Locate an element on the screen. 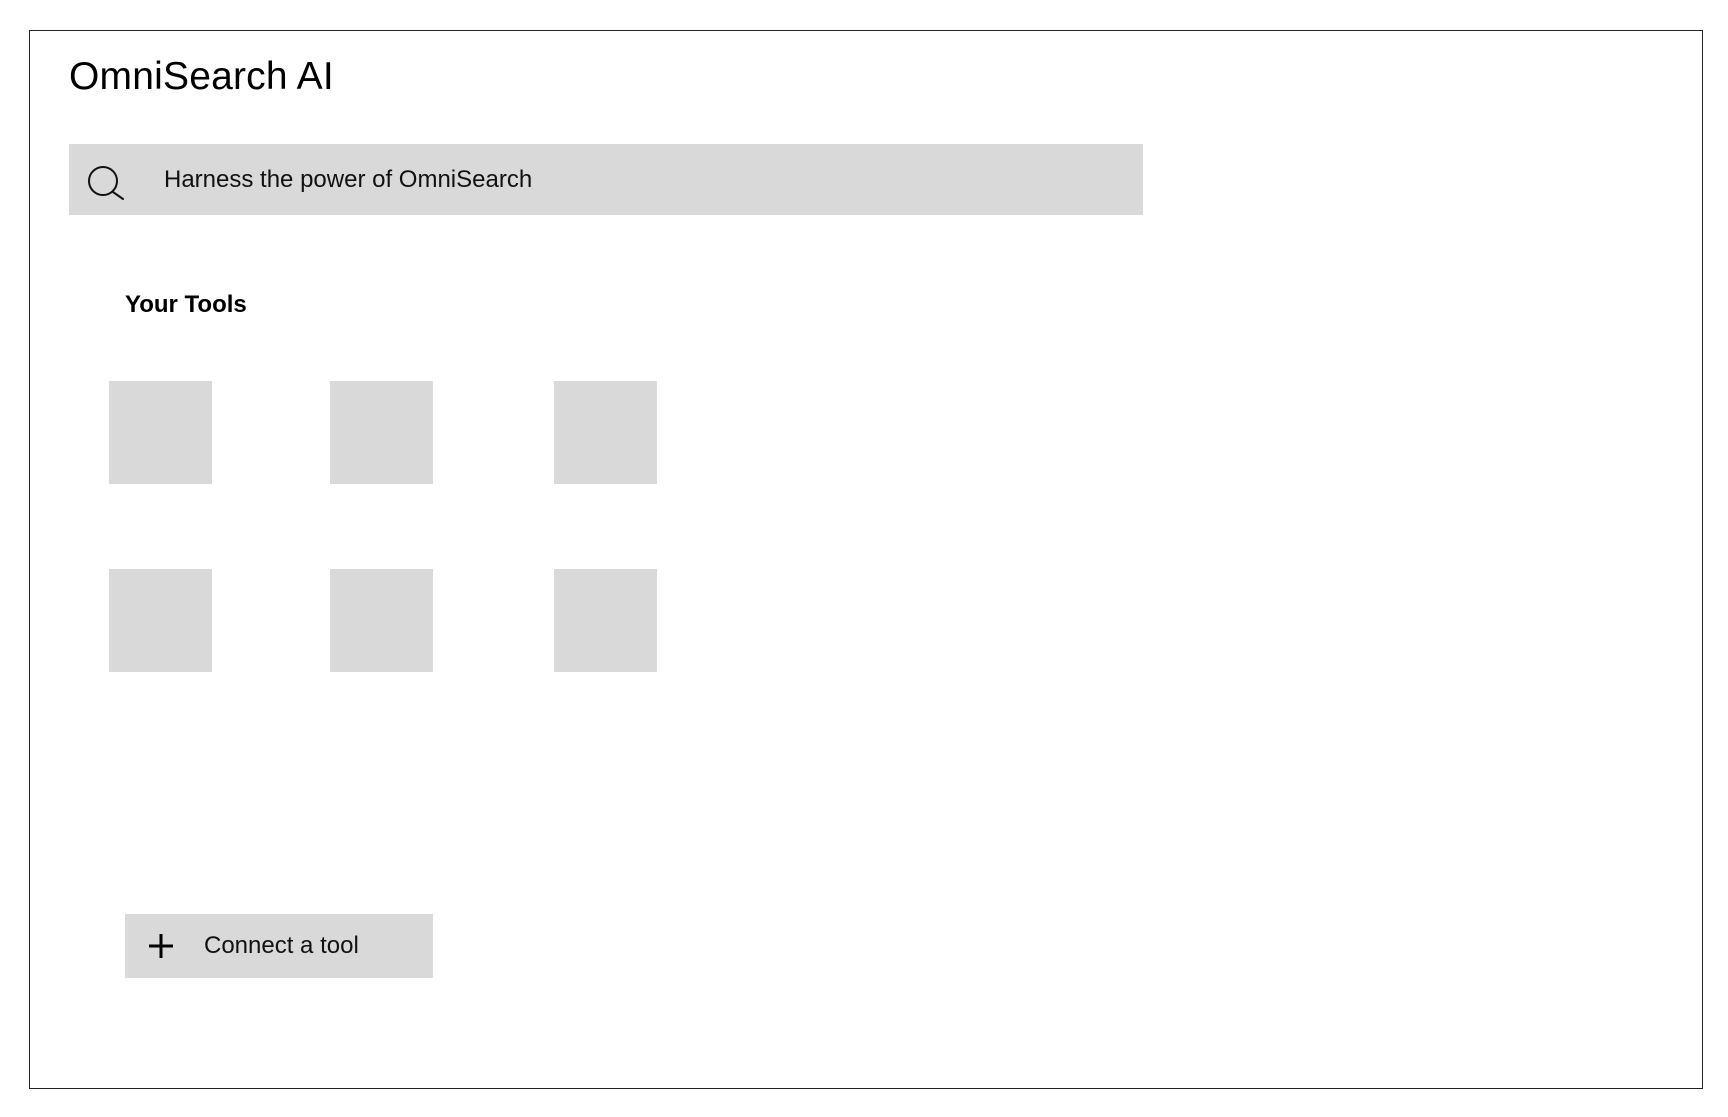 The image size is (1728, 1117). section-title-your-tools: Your Tools is located at coordinates (186, 304).